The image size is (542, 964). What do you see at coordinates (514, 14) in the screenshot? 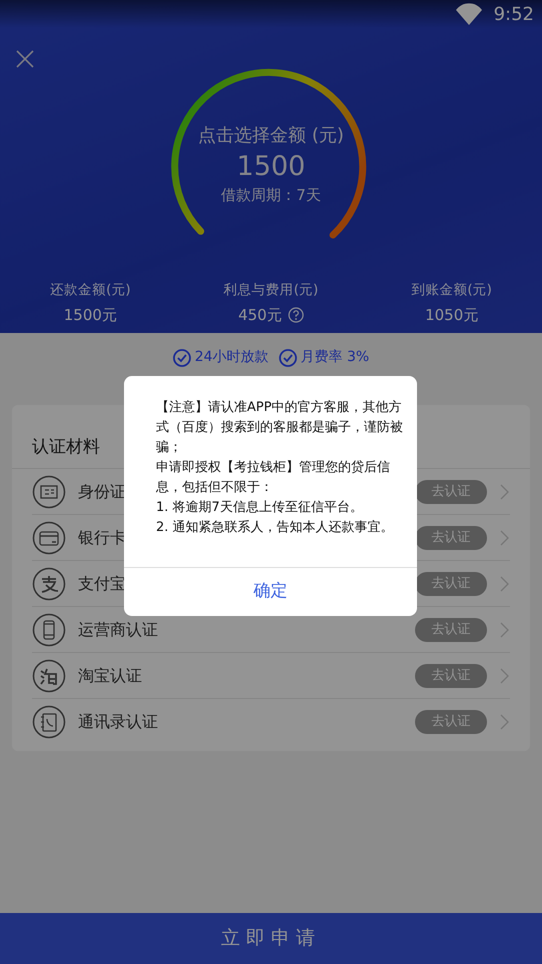
I see `status-time: 9:52` at bounding box center [514, 14].